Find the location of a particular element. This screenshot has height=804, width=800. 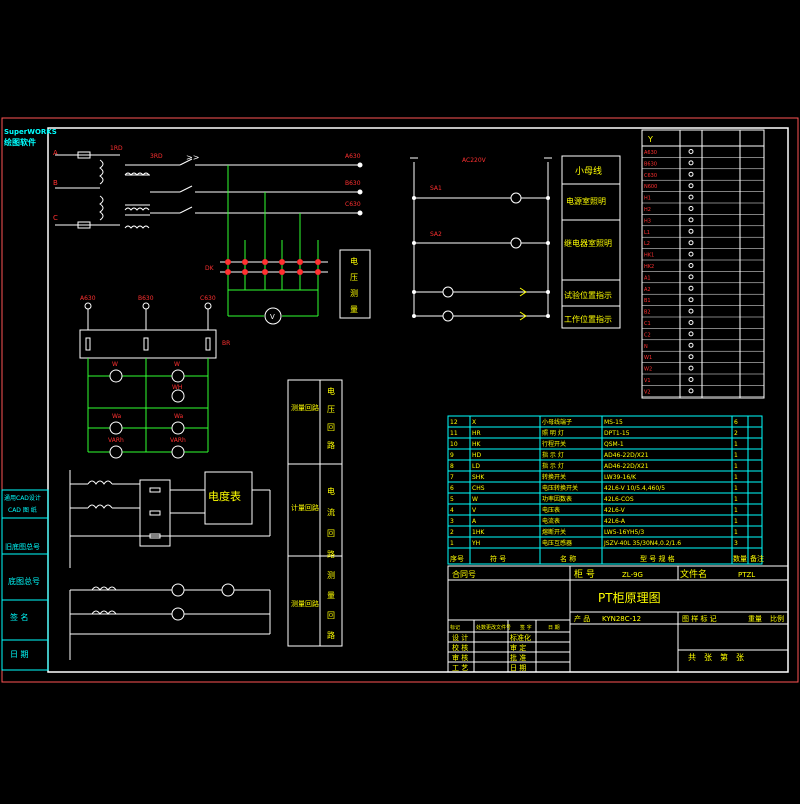

bom-cell: 电压表 is located at coordinates (551, 510).